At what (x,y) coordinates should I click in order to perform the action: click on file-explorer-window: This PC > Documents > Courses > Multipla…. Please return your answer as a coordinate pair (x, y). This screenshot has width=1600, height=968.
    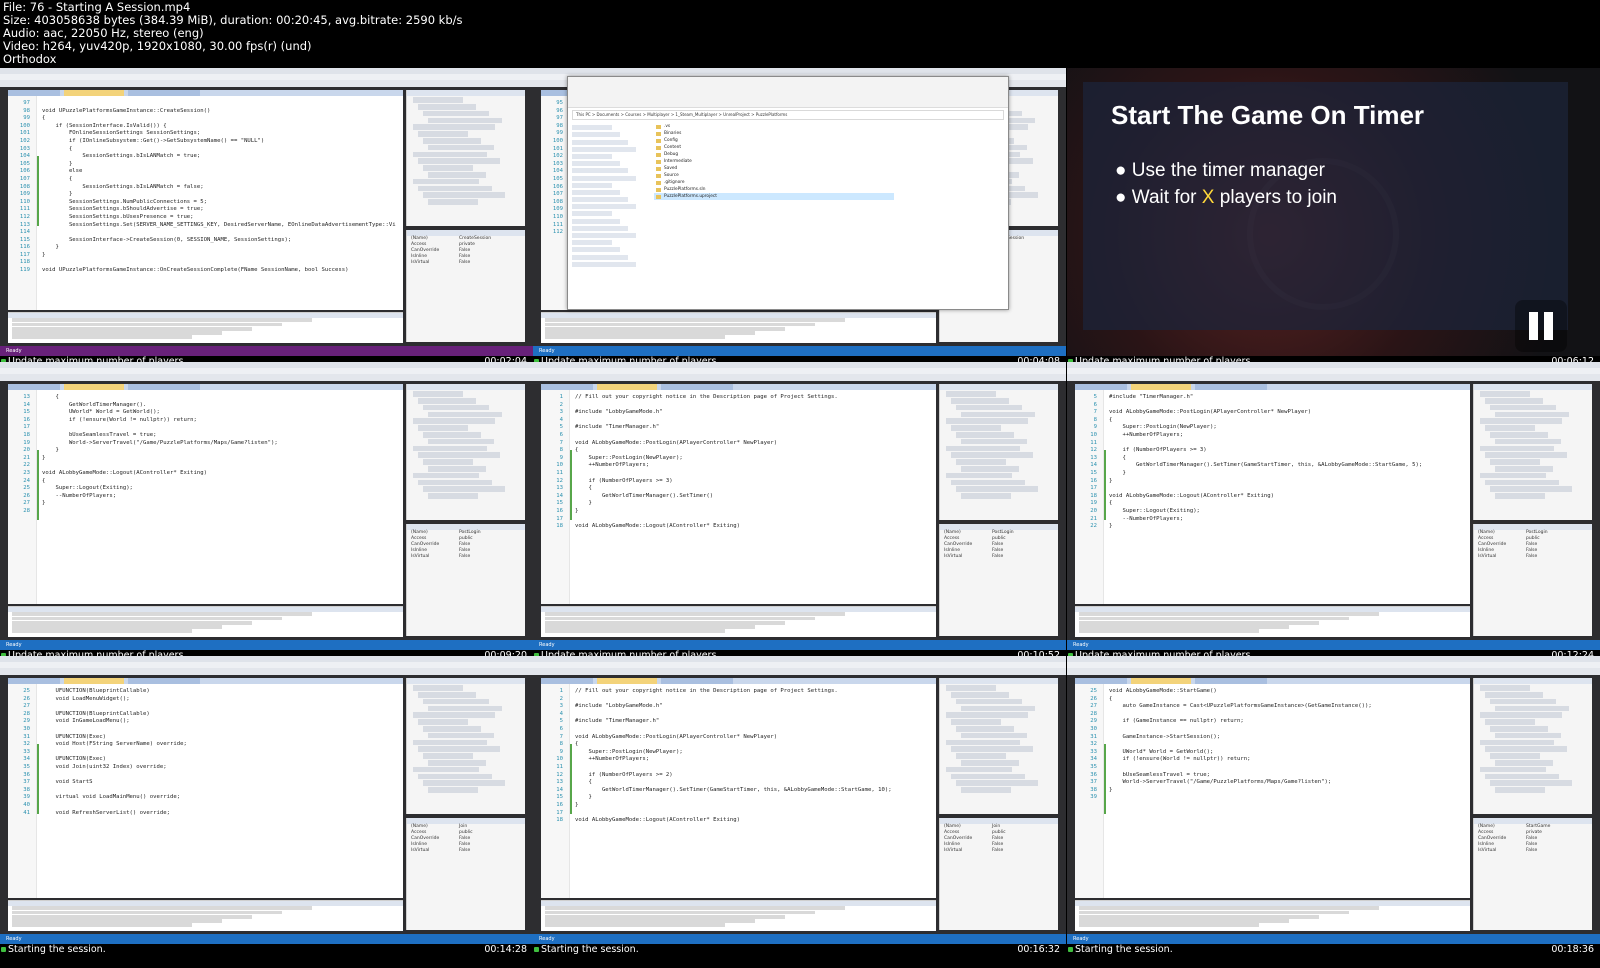
    Looking at the image, I should click on (788, 193).